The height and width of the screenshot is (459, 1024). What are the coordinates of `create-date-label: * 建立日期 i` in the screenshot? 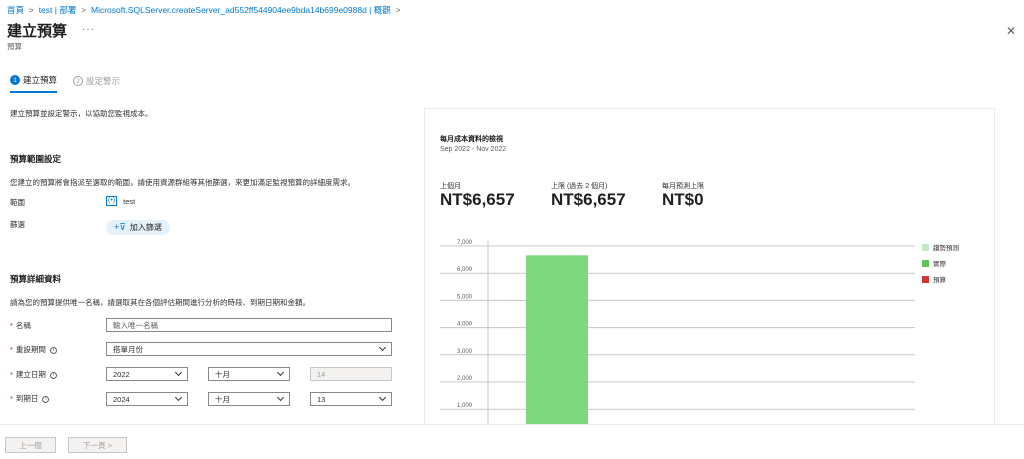 It's located at (33, 374).